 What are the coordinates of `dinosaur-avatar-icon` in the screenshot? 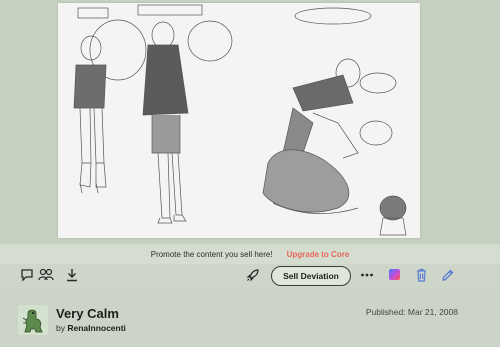 It's located at (33, 320).